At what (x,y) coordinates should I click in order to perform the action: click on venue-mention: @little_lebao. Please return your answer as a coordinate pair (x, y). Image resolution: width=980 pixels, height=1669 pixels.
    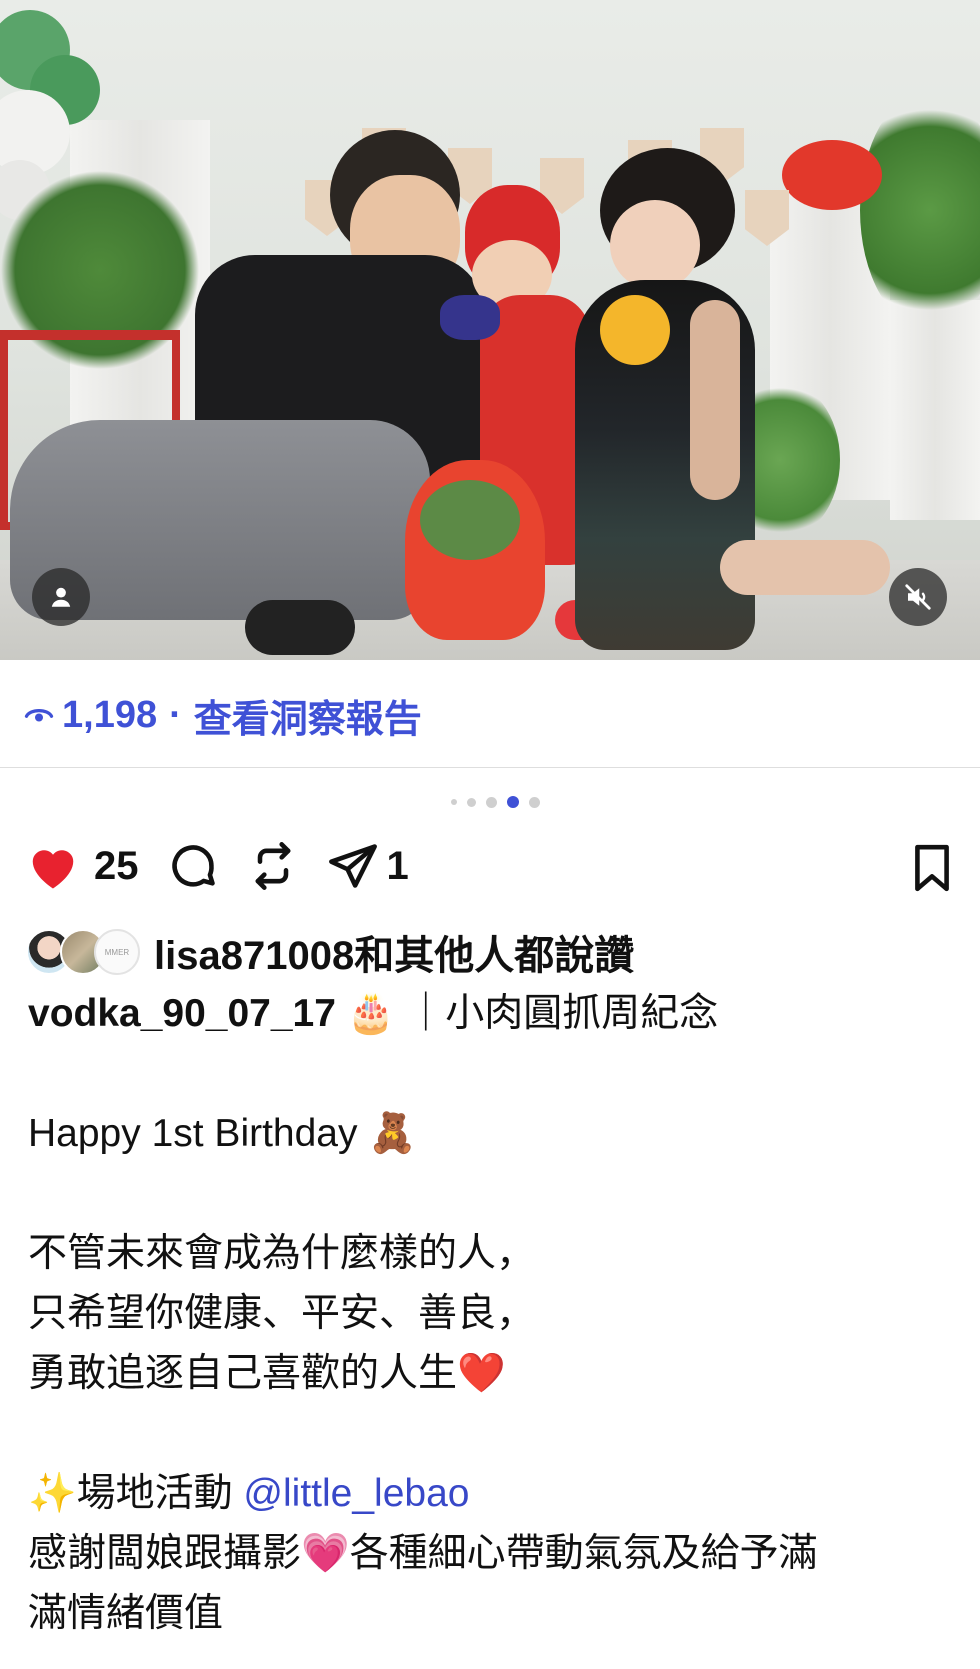
    Looking at the image, I should click on (356, 1493).